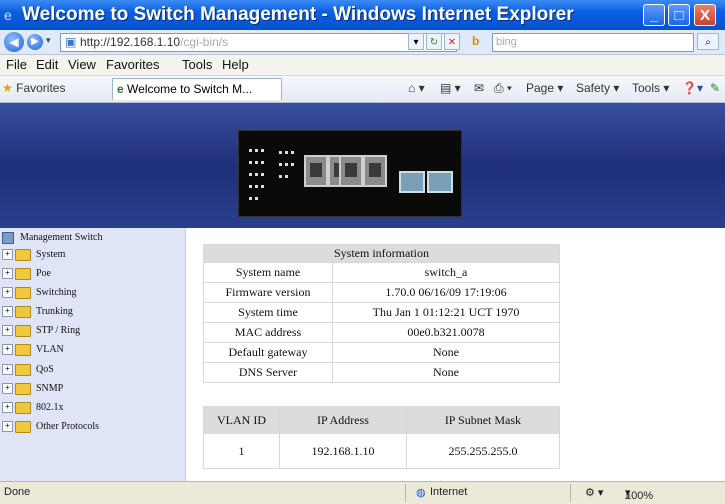 Image resolution: width=725 pixels, height=504 pixels. Describe the element at coordinates (132, 64) in the screenshot. I see `menu-favorites: Favorites` at that location.